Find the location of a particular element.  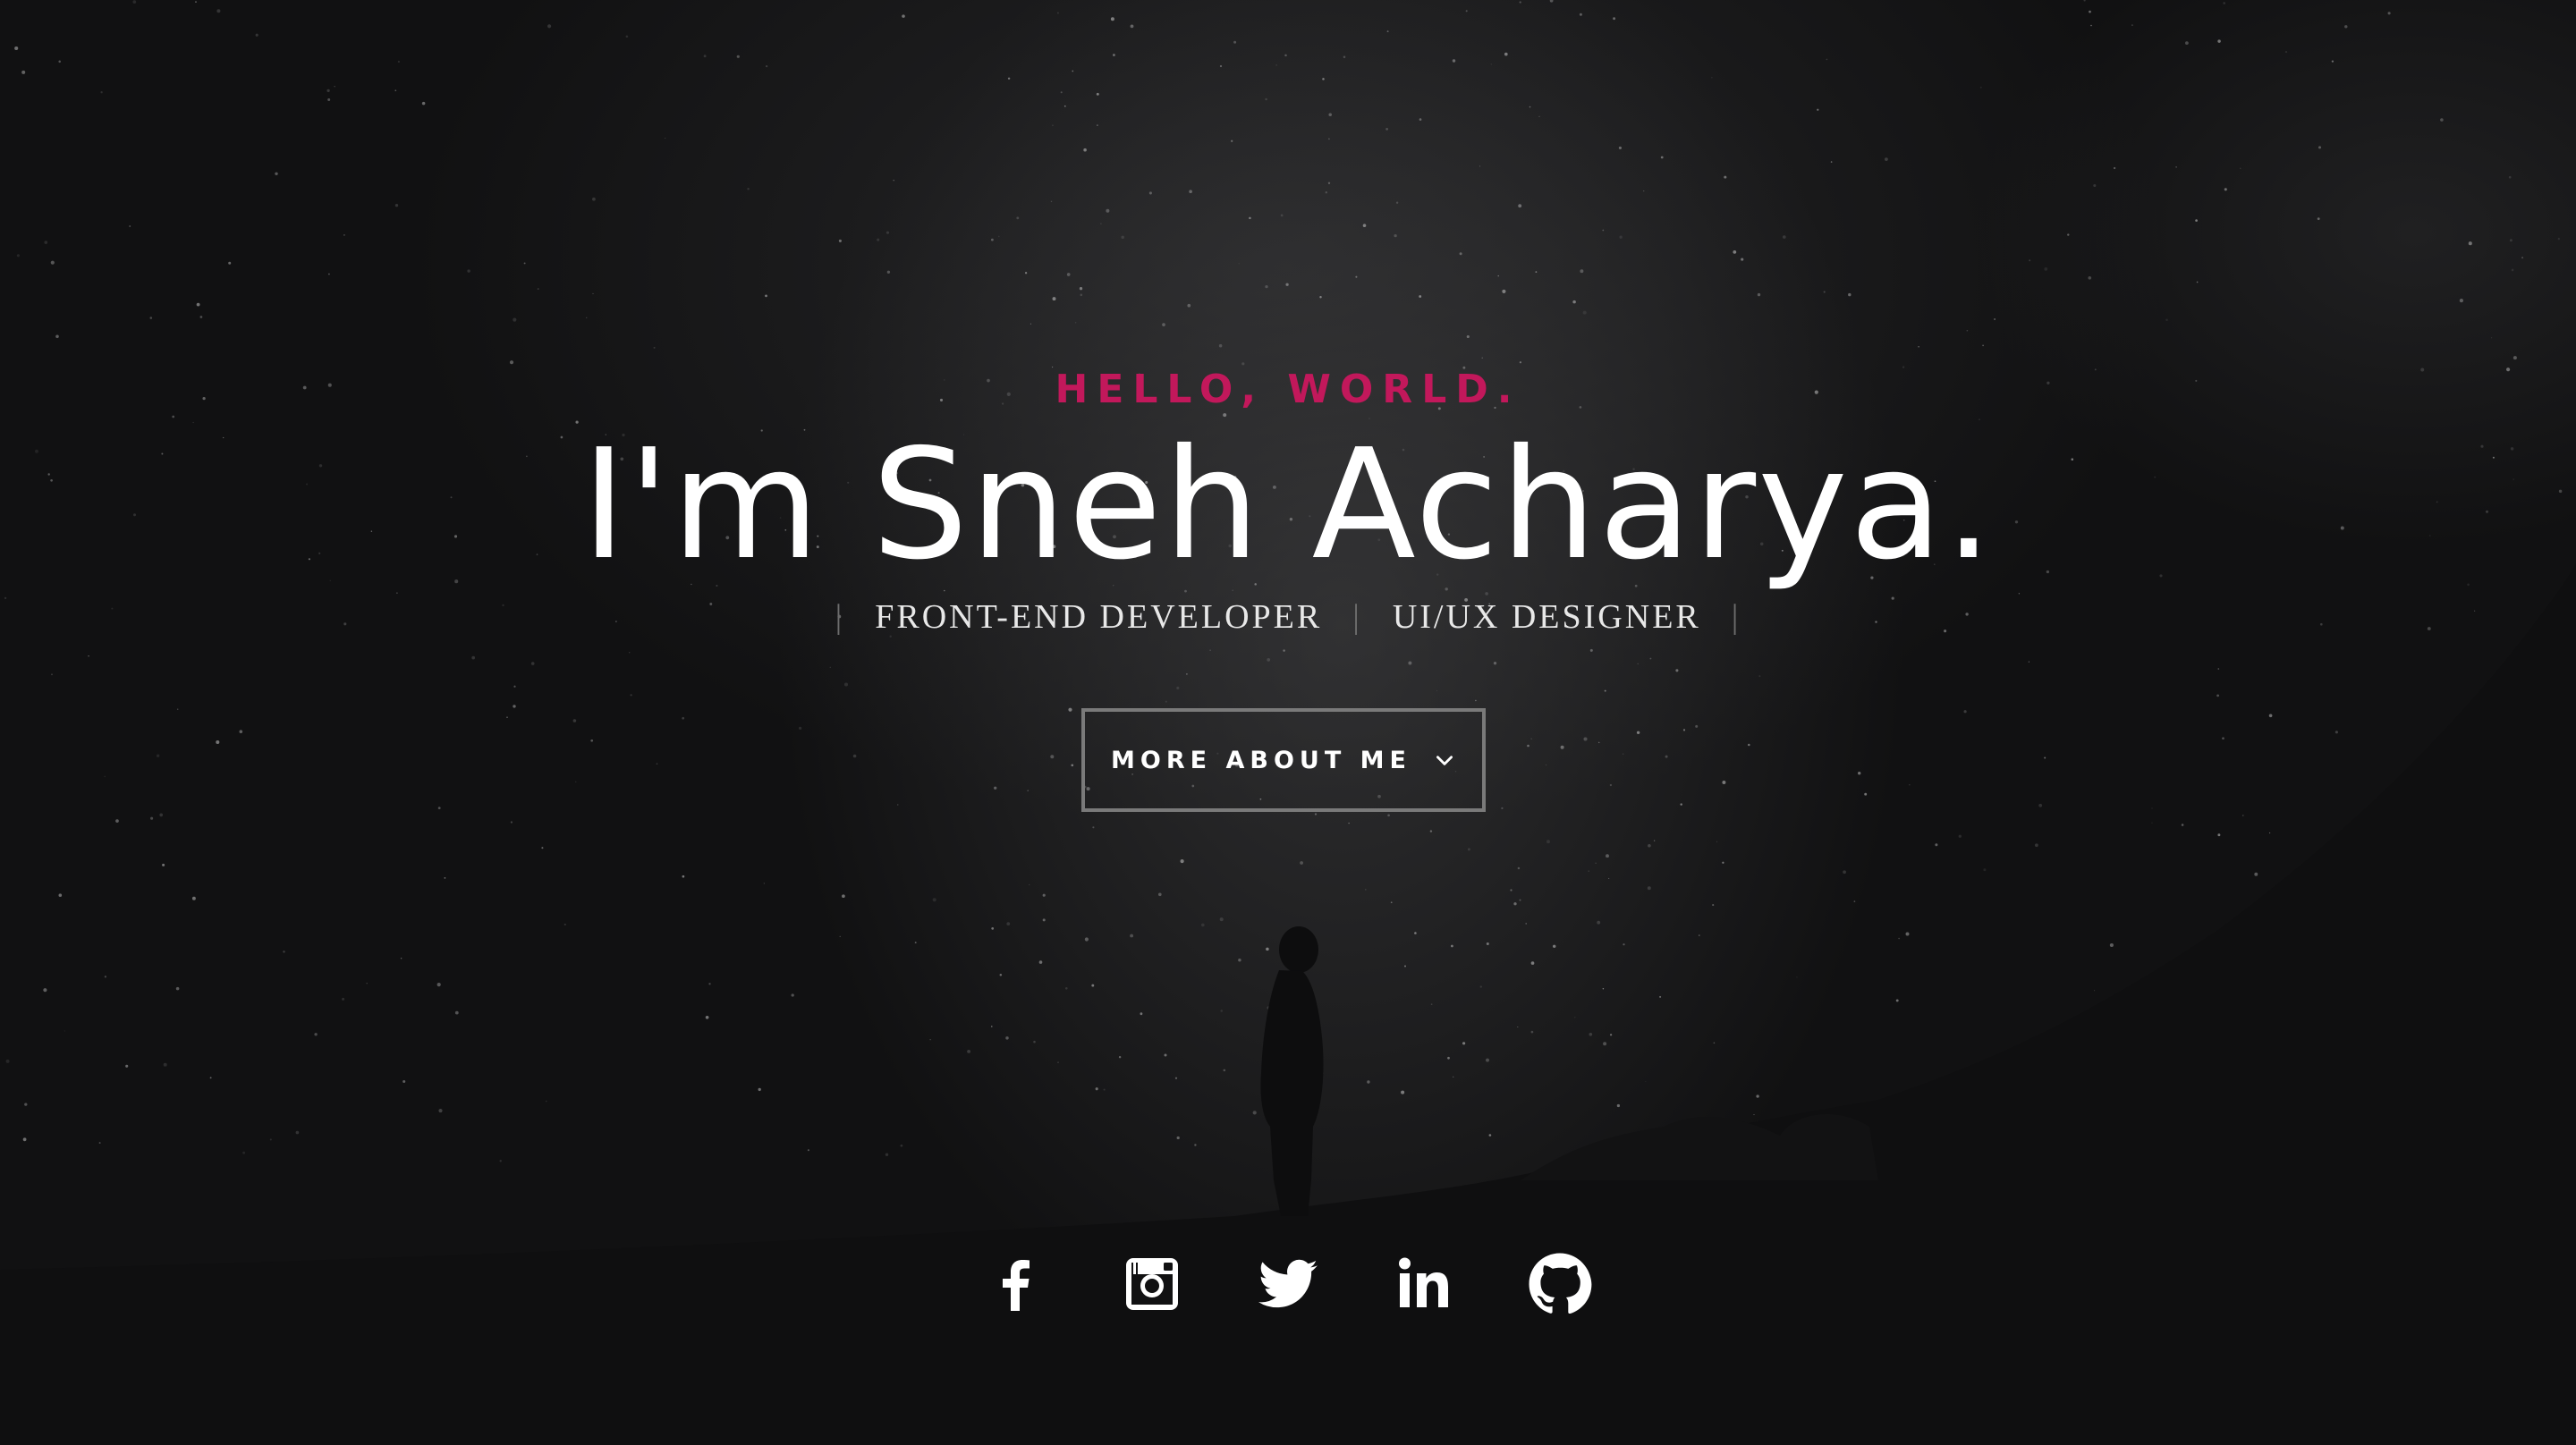

facebook-link is located at coordinates (1016, 1284).